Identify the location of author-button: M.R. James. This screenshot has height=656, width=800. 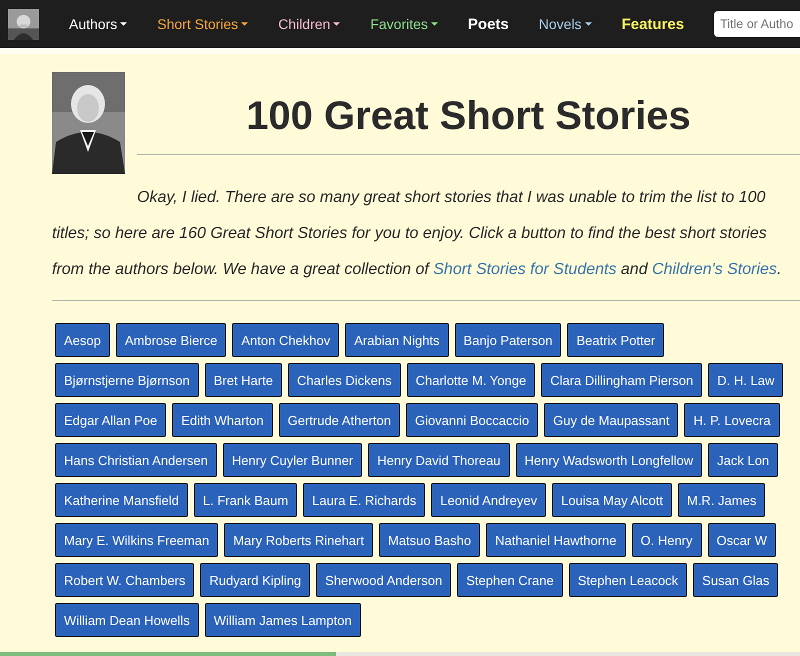
(722, 500).